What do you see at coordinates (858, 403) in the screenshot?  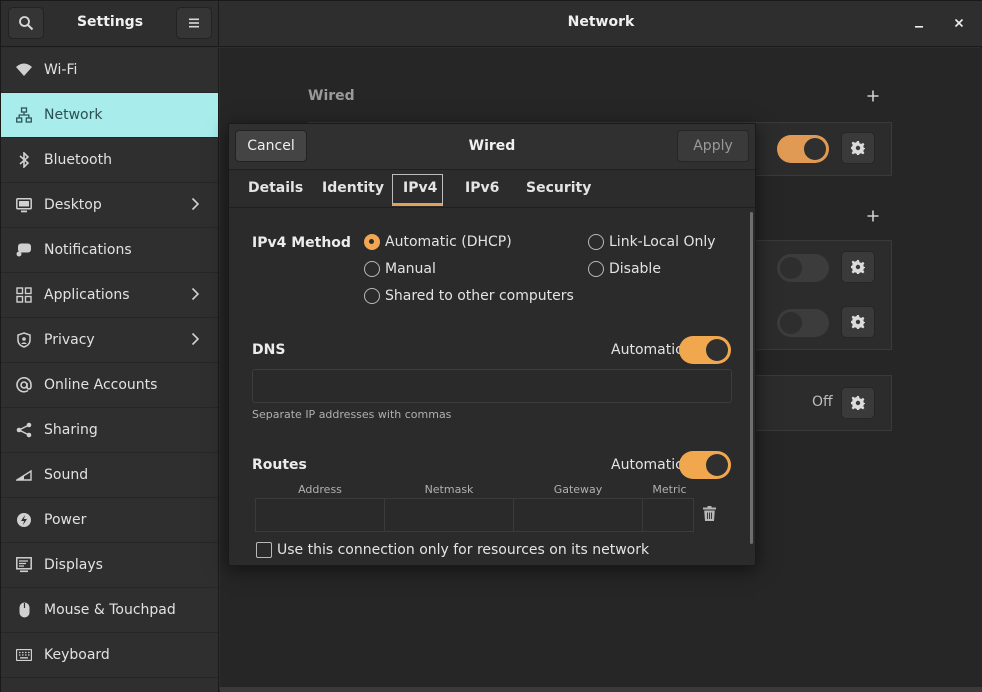 I see `proxy-settings-button` at bounding box center [858, 403].